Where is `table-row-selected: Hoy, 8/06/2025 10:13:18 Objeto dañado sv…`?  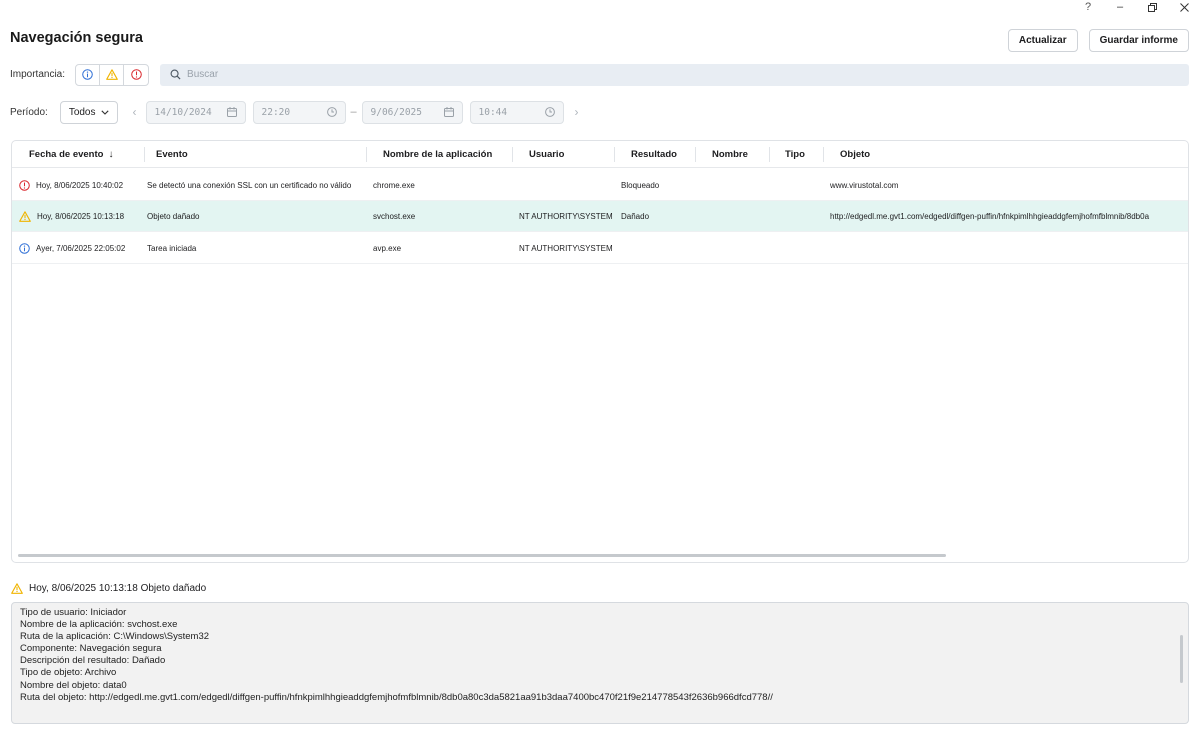 table-row-selected: Hoy, 8/06/2025 10:13:18 Objeto dañado sv… is located at coordinates (600, 216).